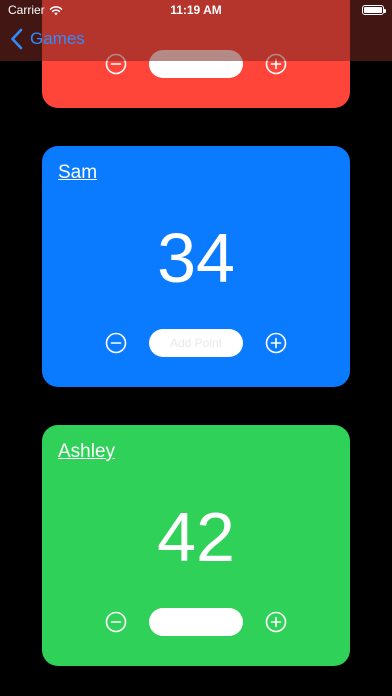 The image size is (392, 696). I want to click on player-name-link: Sam, so click(77, 173).